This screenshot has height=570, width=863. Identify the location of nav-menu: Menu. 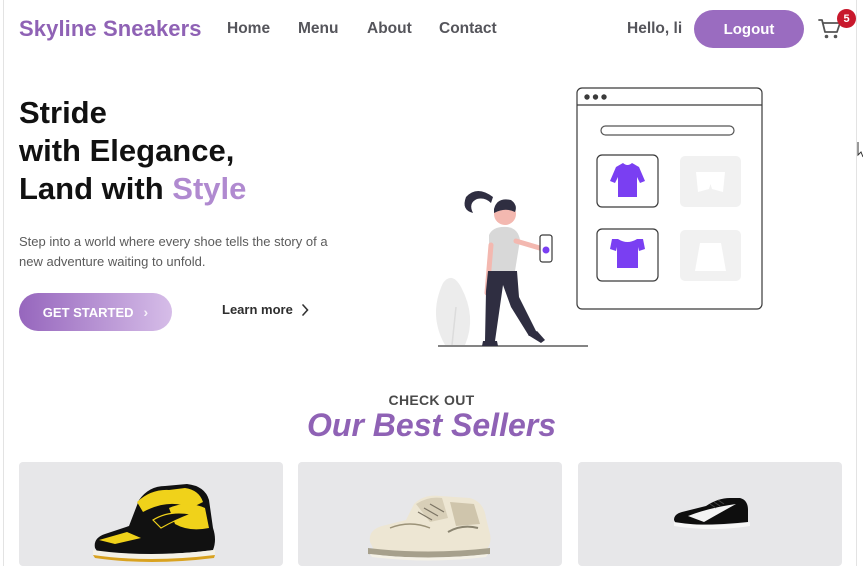
(318, 29).